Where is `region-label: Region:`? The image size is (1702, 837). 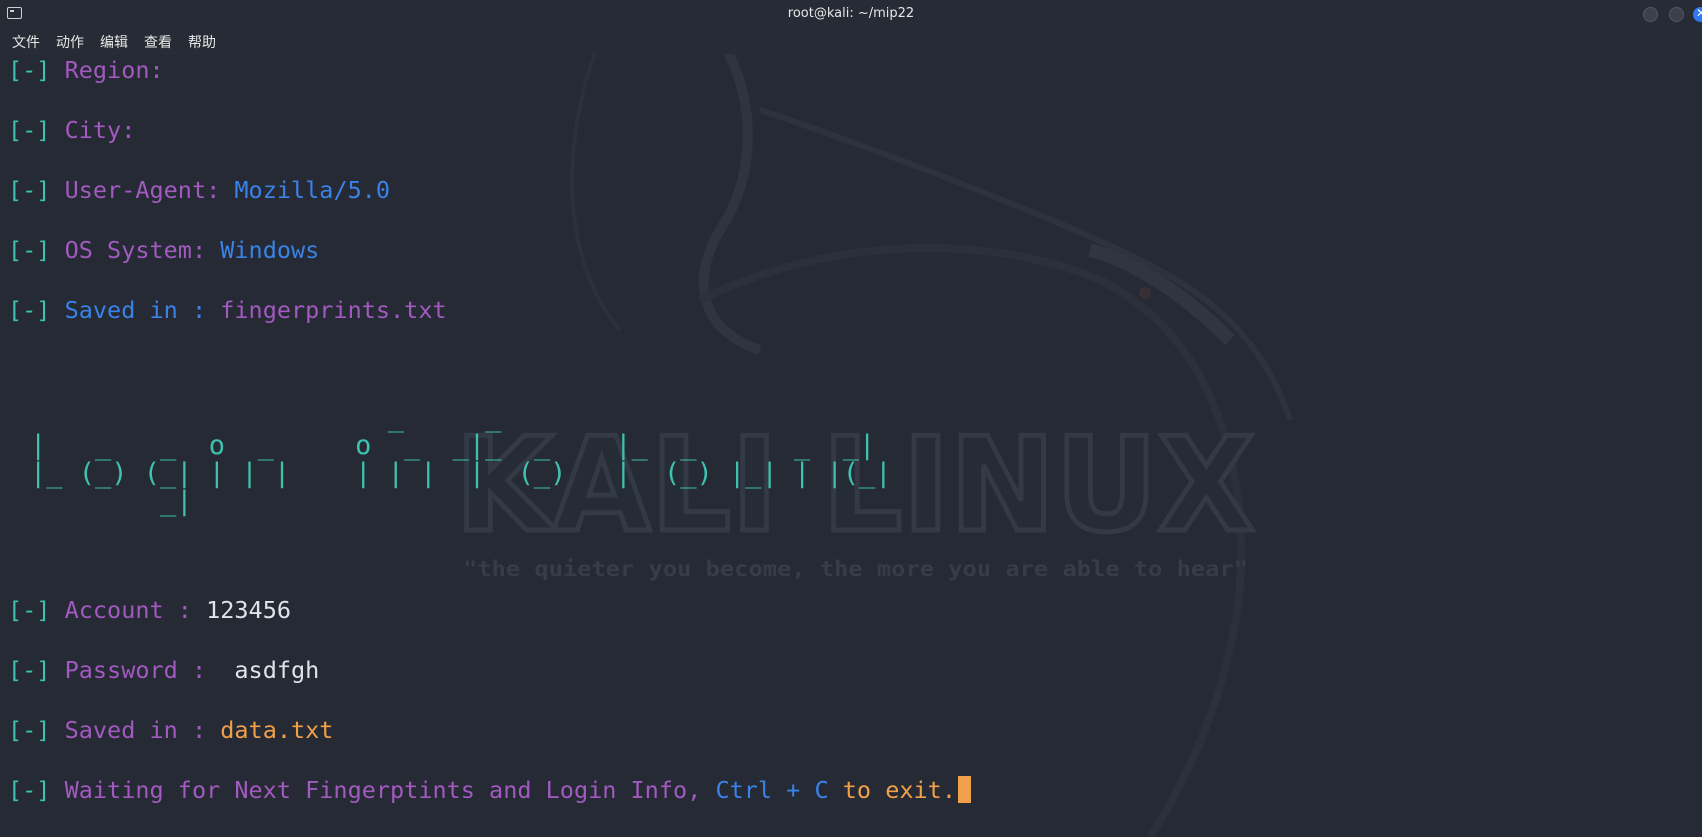
region-label: Region: is located at coordinates (114, 70).